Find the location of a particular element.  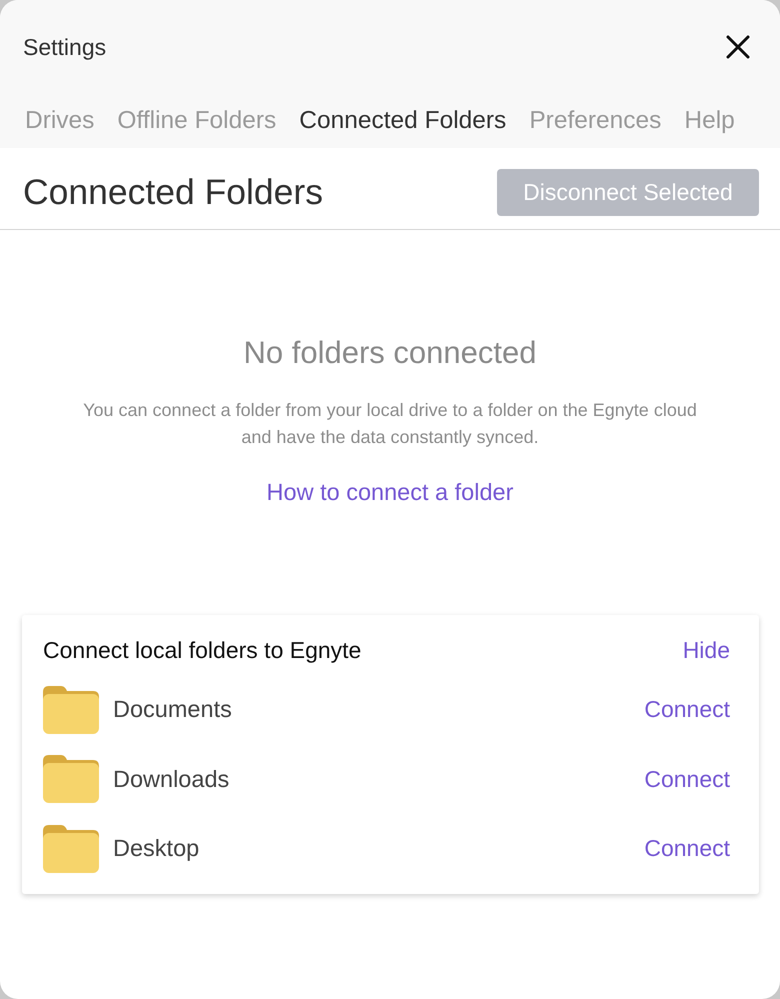

card-title: Connect local folders to Egnyte is located at coordinates (202, 650).